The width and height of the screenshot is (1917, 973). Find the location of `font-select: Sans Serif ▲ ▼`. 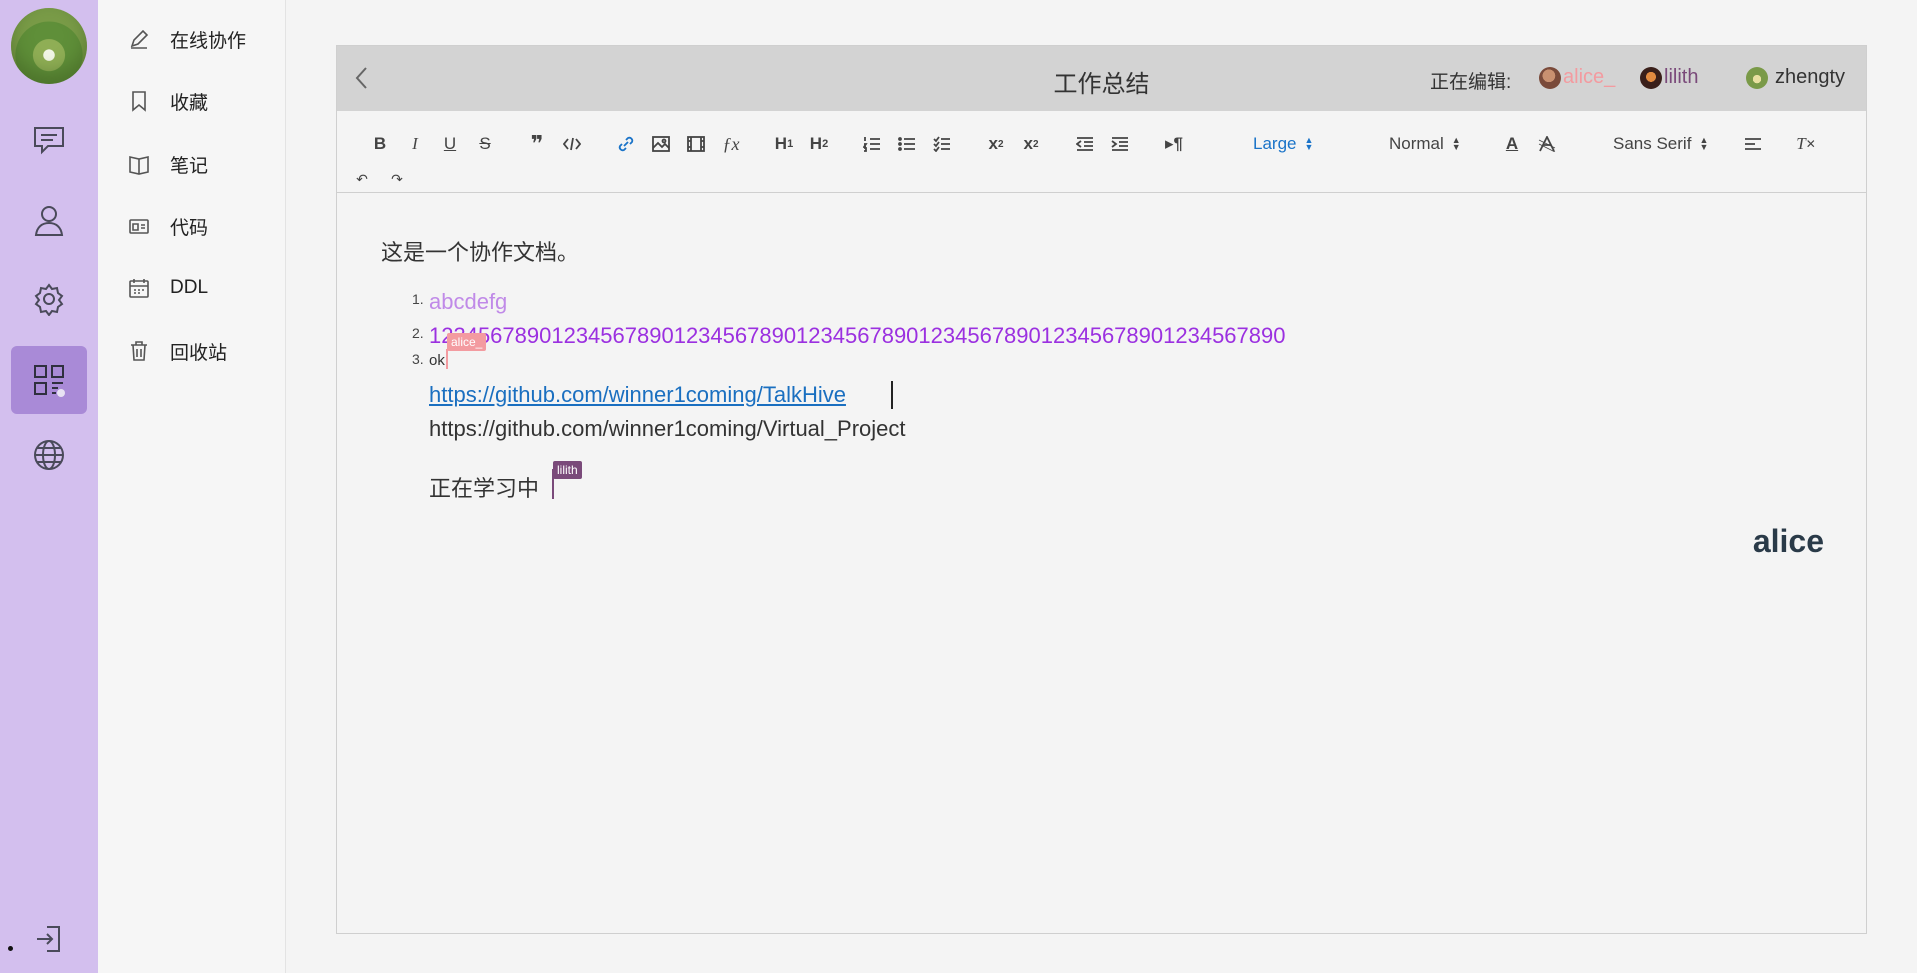

font-select: Sans Serif ▲ ▼ is located at coordinates (1660, 144).